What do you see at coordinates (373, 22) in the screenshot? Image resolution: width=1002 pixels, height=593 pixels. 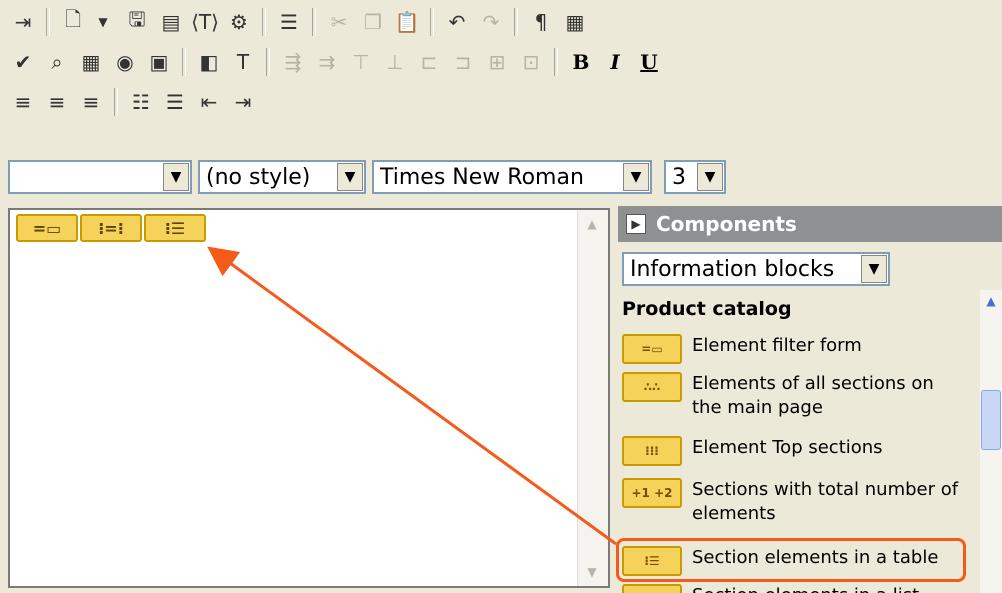 I see `copy-icon: ❐` at bounding box center [373, 22].